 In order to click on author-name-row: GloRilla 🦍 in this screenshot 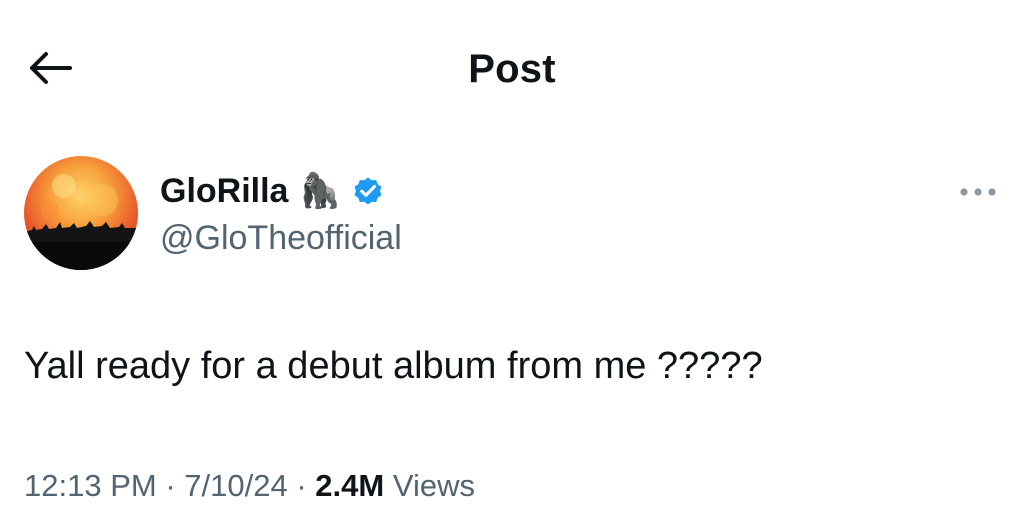, I will do `click(272, 191)`.